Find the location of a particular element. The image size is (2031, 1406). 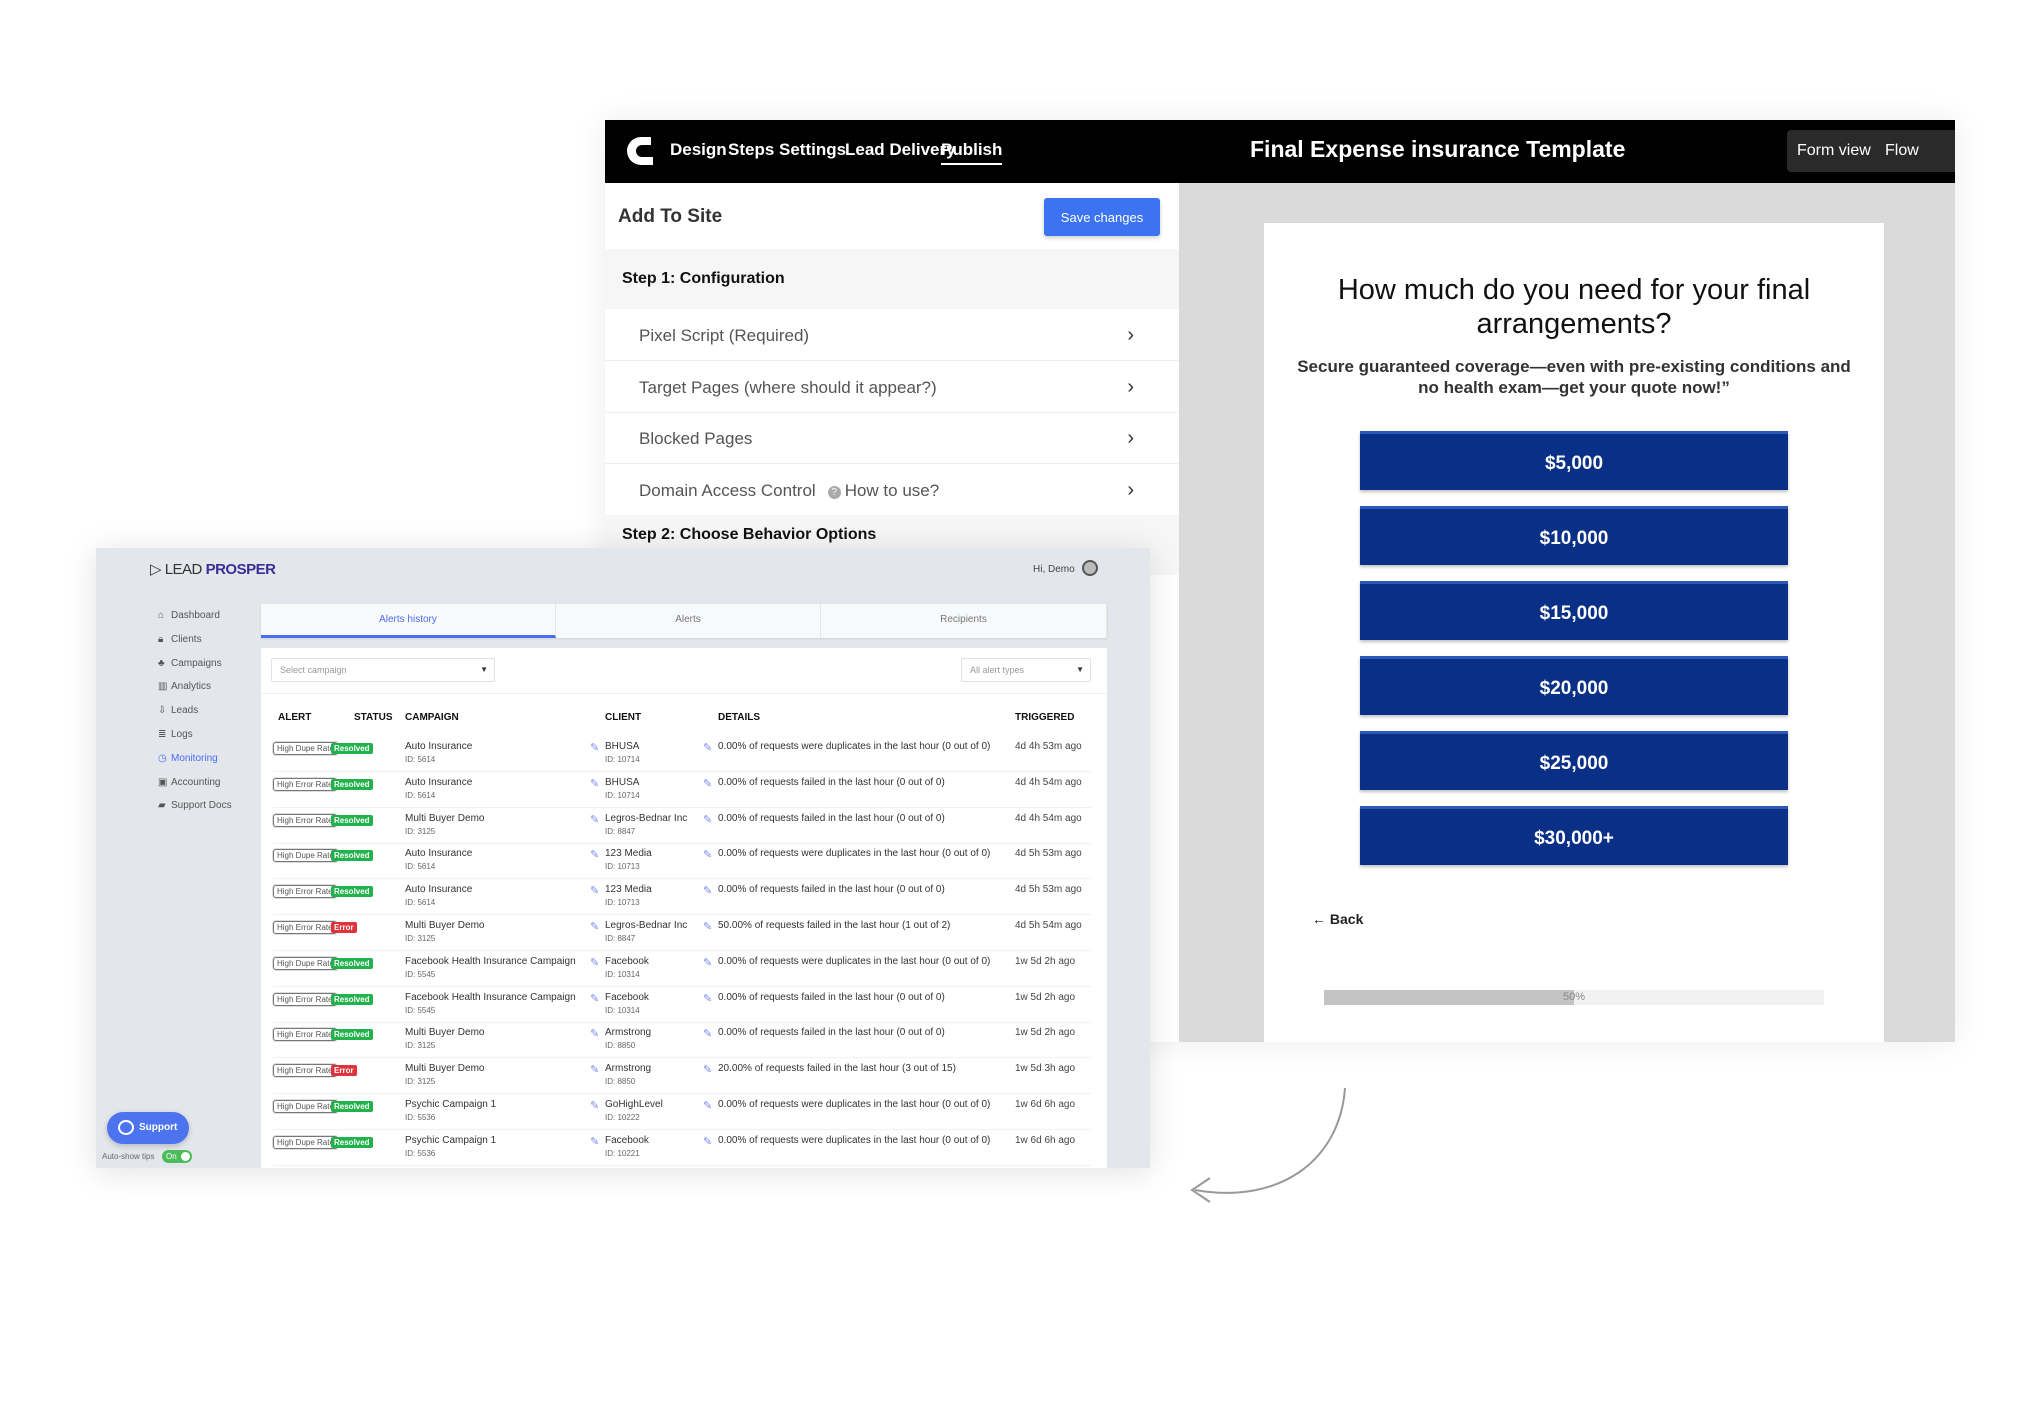

config-item: Pixel Script (Required) › is located at coordinates (892, 335).